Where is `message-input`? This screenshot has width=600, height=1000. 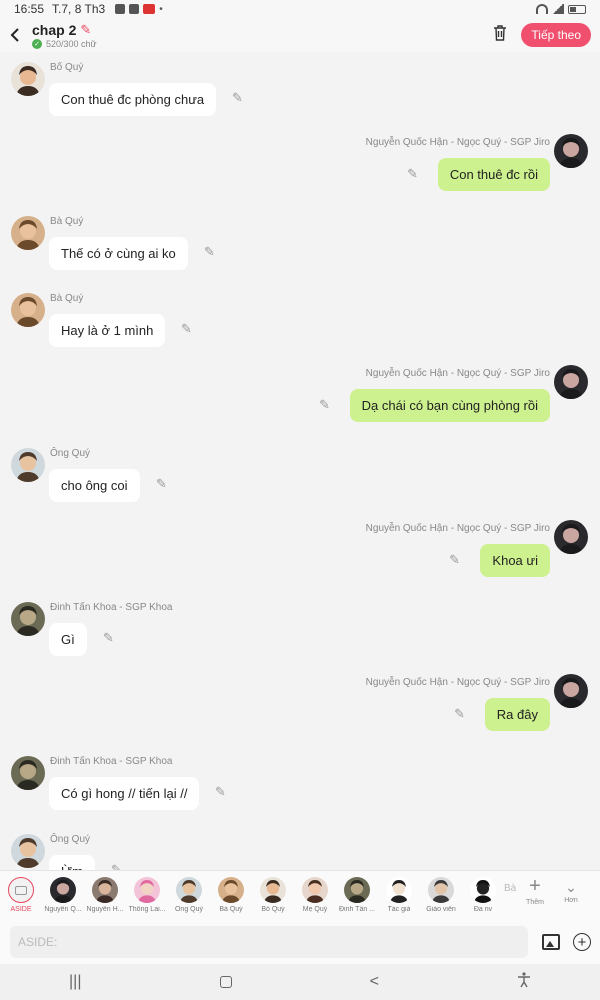 message-input is located at coordinates (269, 942).